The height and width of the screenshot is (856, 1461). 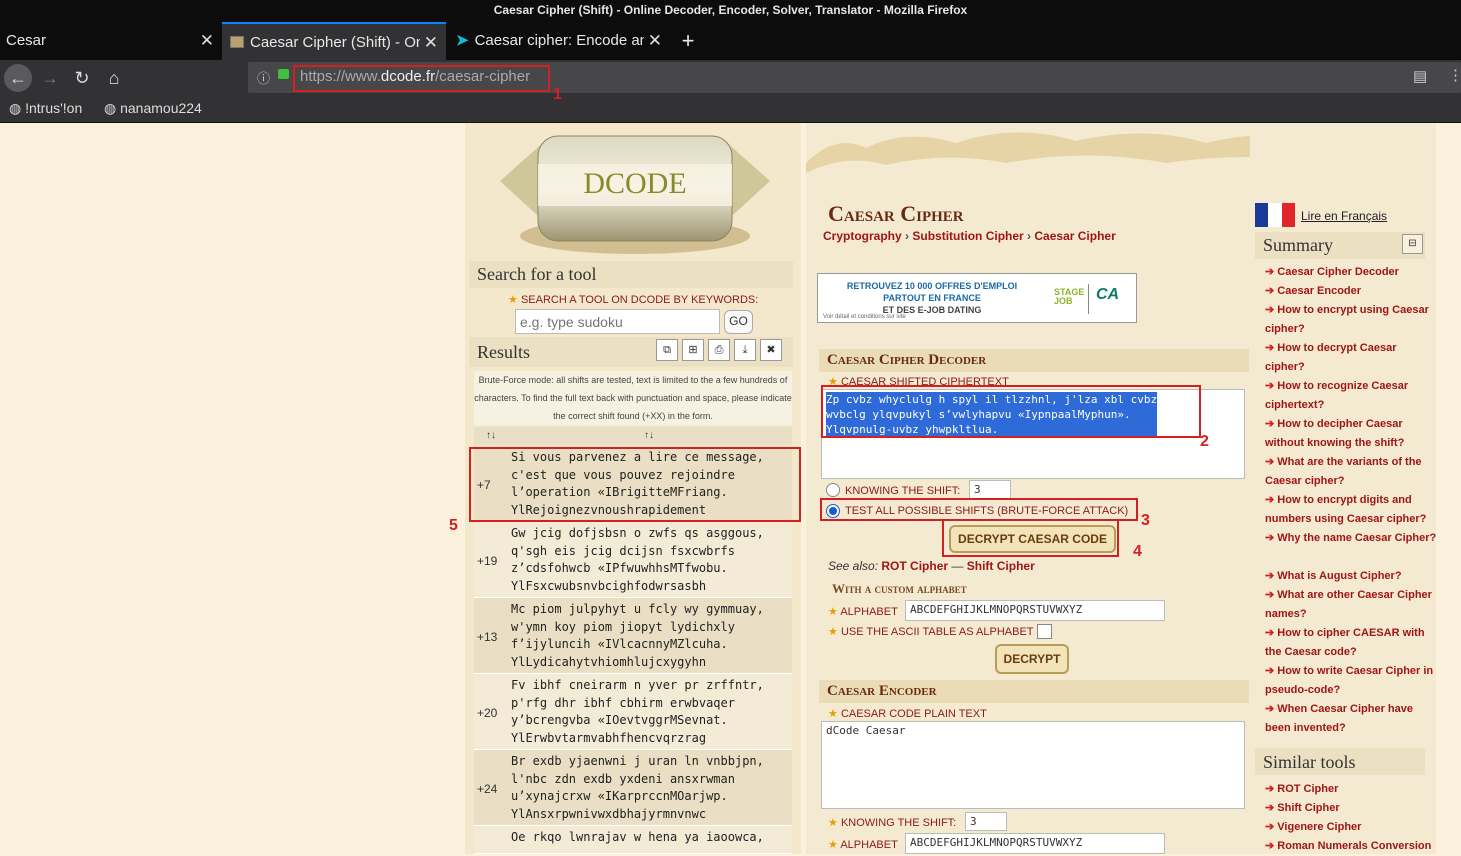 I want to click on encoder-alphabet-label: ★ ALPHABET, so click(x=863, y=845).